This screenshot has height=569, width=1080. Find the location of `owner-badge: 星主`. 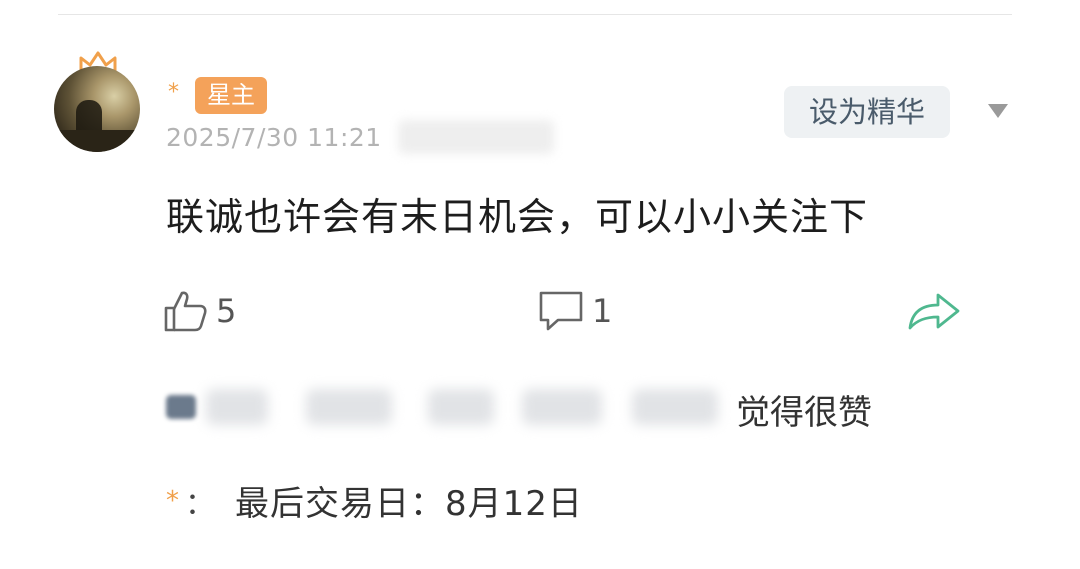

owner-badge: 星主 is located at coordinates (231, 95).